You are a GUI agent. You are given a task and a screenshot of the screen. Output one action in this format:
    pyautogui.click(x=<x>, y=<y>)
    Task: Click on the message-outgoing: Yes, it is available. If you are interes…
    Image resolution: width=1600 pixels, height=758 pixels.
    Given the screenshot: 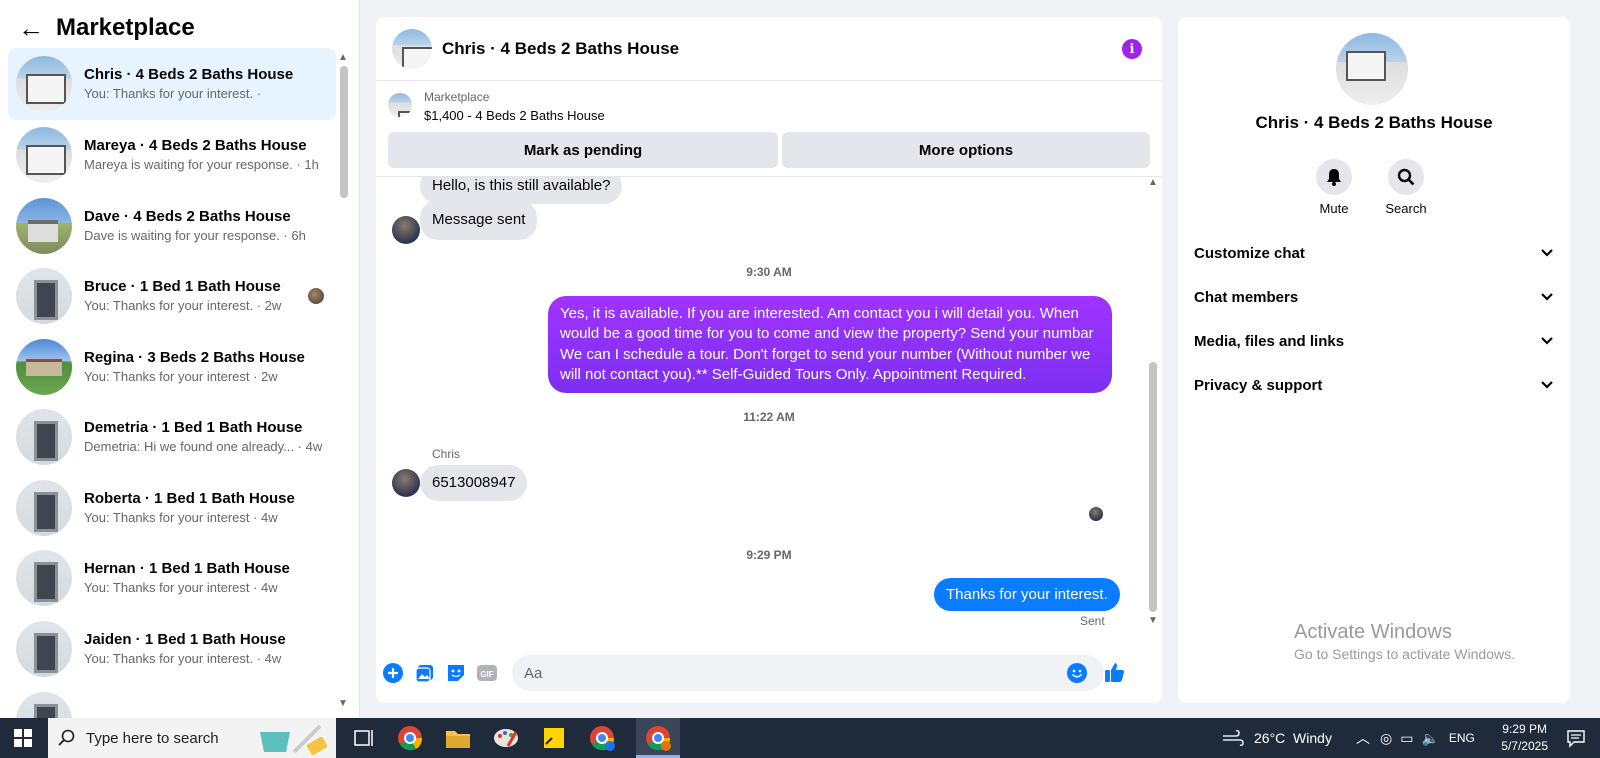 What is the action you would take?
    pyautogui.click(x=830, y=344)
    